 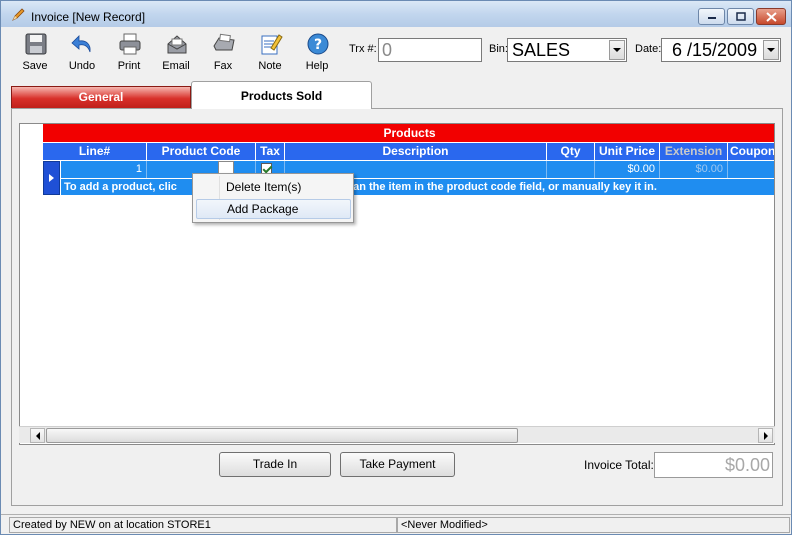 I want to click on trade-in-button: Trade In, so click(x=275, y=464).